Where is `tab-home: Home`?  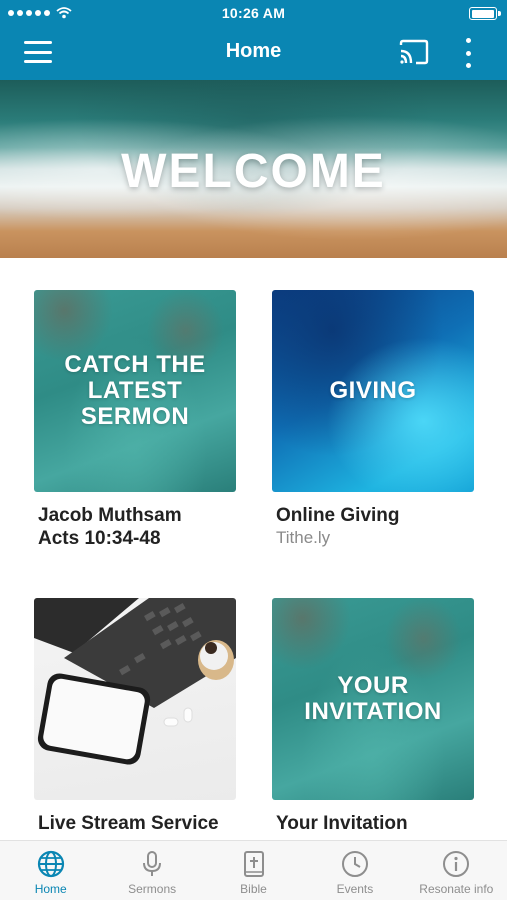 tab-home: Home is located at coordinates (50, 870).